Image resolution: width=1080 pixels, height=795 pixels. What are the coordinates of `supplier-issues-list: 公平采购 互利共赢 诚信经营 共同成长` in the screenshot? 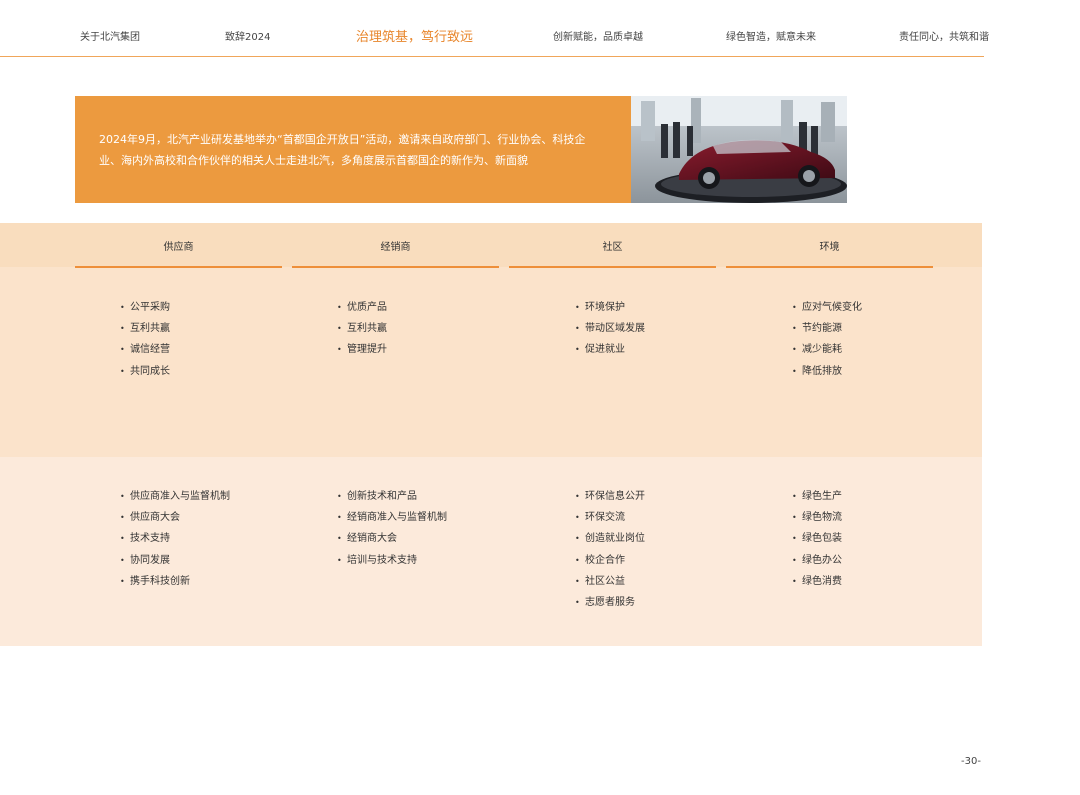 It's located at (145, 339).